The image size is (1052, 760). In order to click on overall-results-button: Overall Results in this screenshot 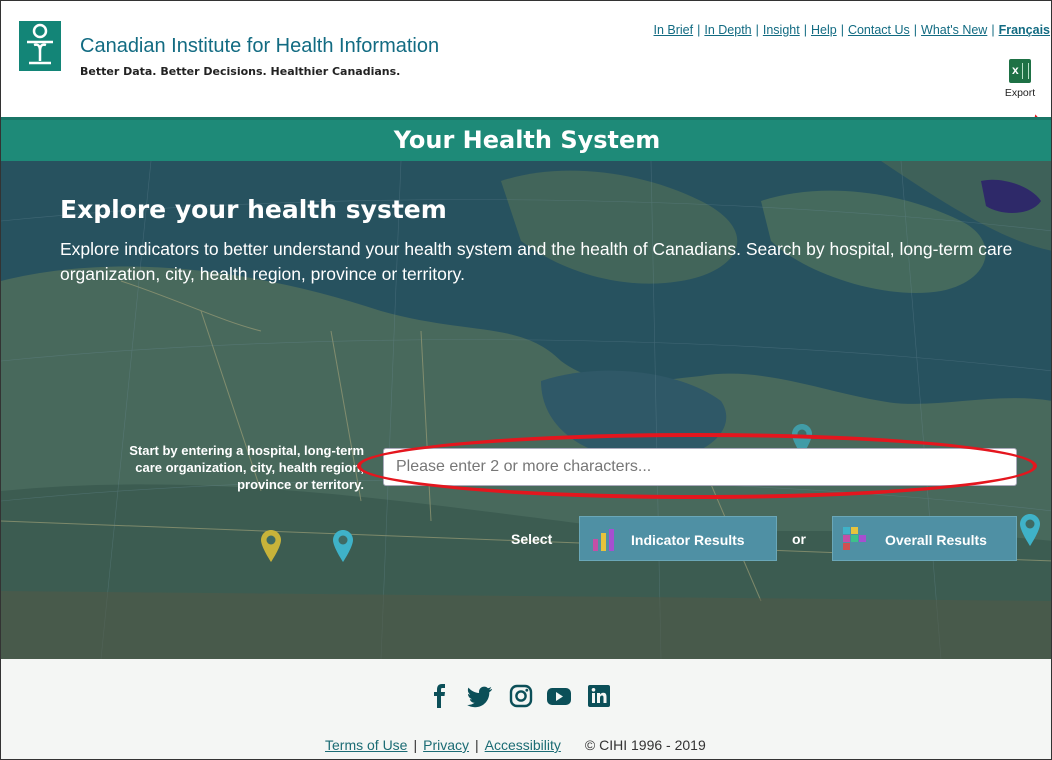, I will do `click(924, 538)`.